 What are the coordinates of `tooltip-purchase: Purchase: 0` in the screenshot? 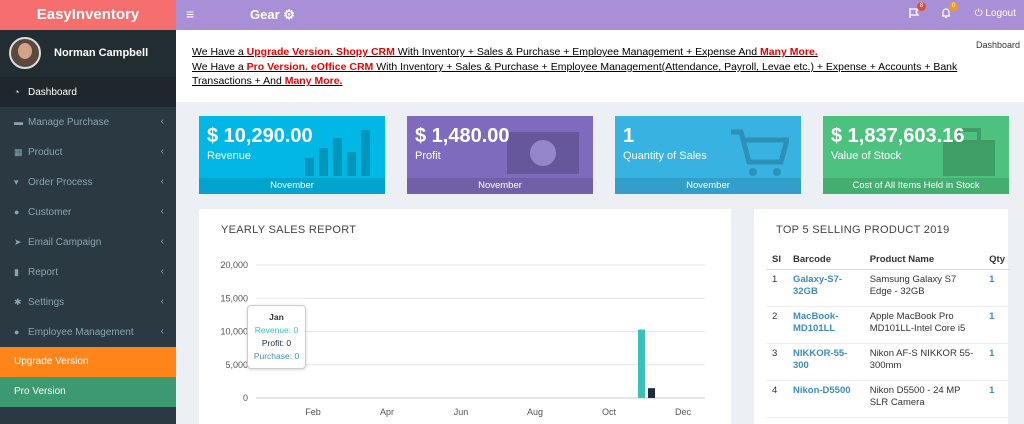 It's located at (276, 356).